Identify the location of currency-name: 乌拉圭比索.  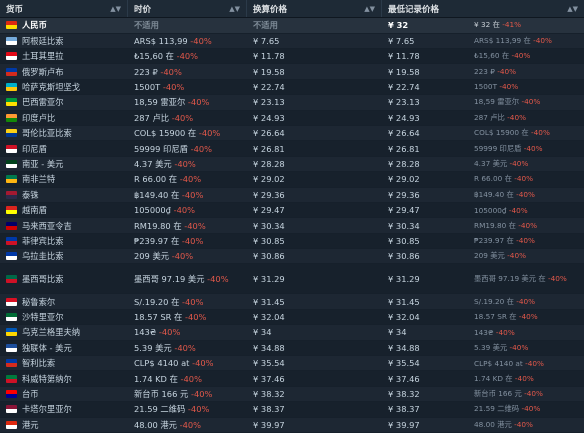
(43, 256).